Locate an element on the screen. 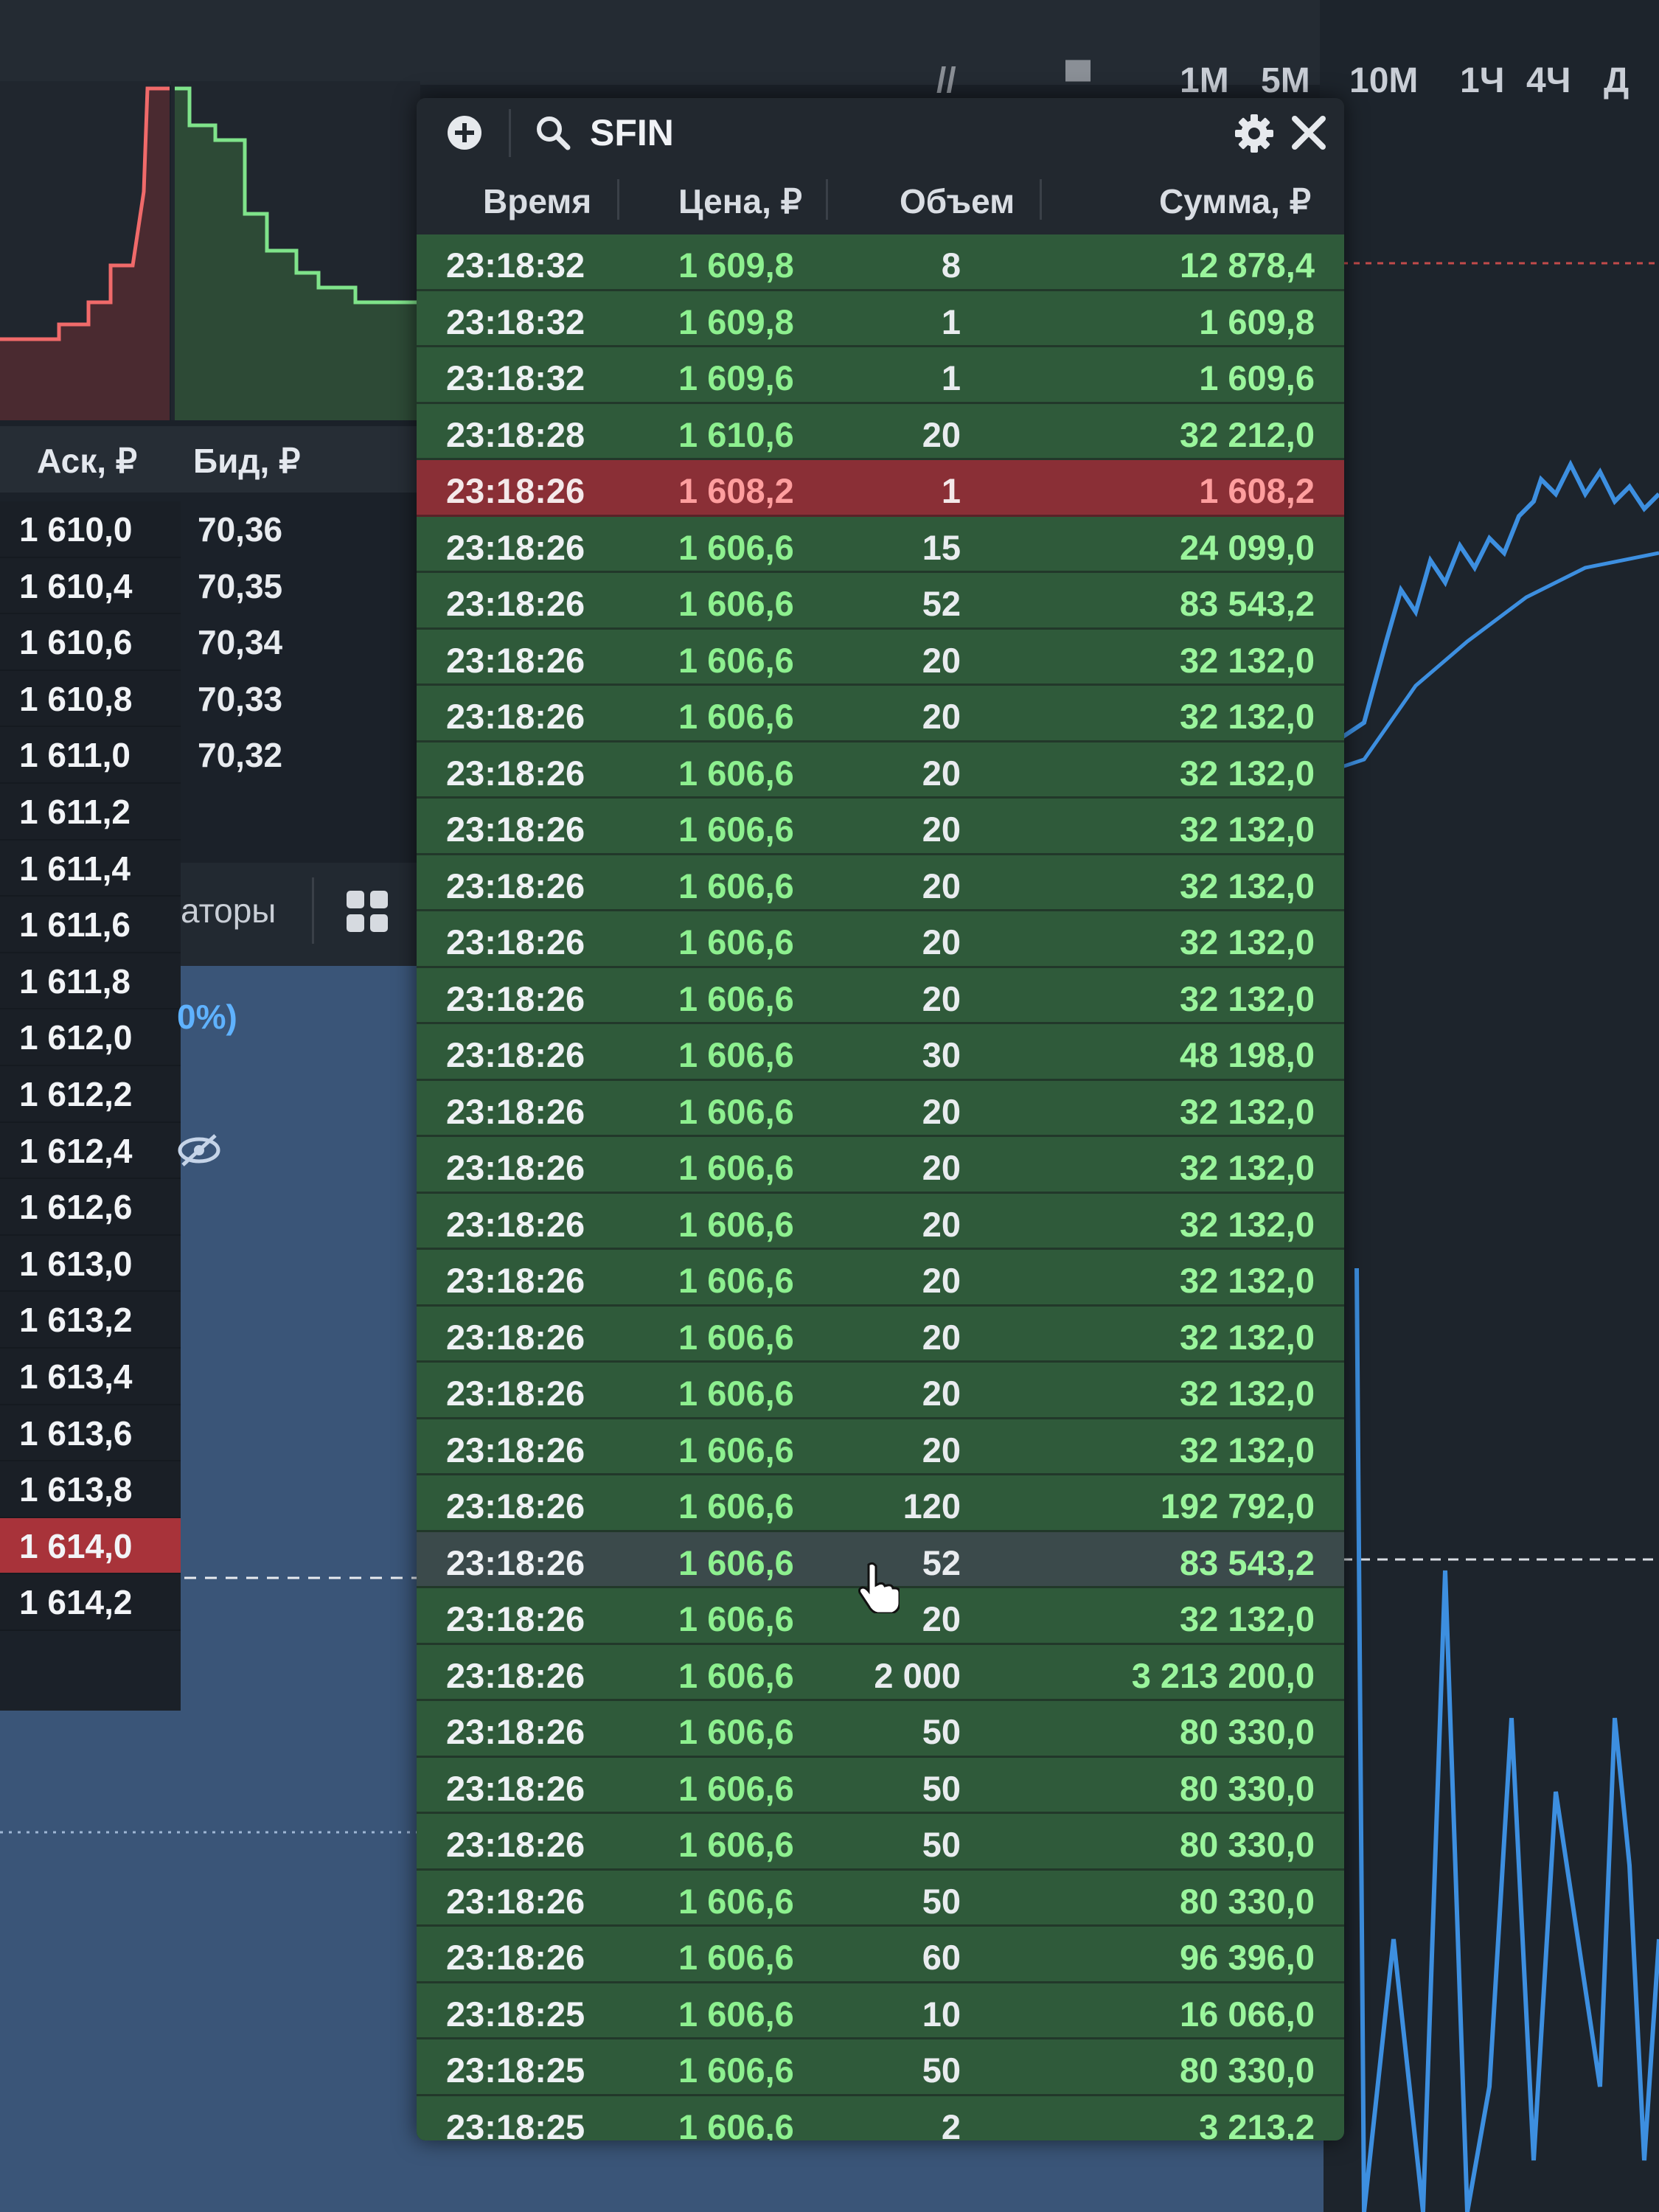  trade-sum: 192 792,0 is located at coordinates (1237, 1506).